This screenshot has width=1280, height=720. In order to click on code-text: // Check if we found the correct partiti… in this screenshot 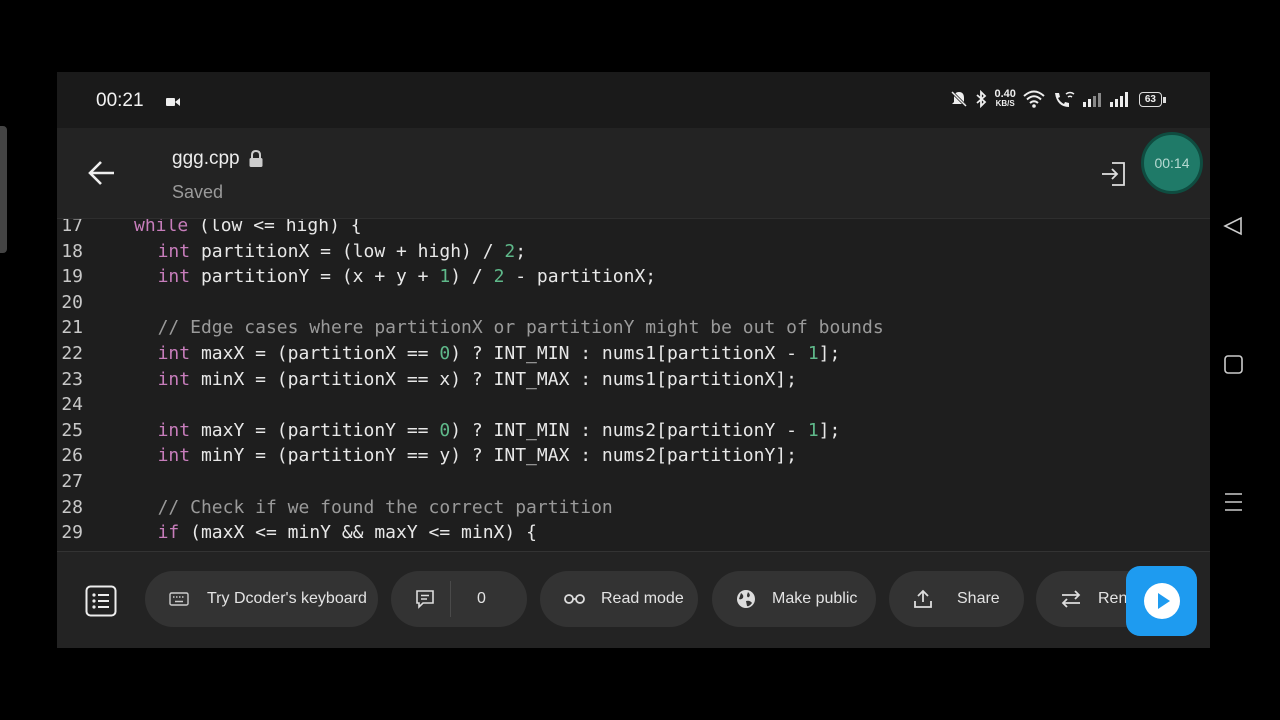, I will do `click(385, 508)`.